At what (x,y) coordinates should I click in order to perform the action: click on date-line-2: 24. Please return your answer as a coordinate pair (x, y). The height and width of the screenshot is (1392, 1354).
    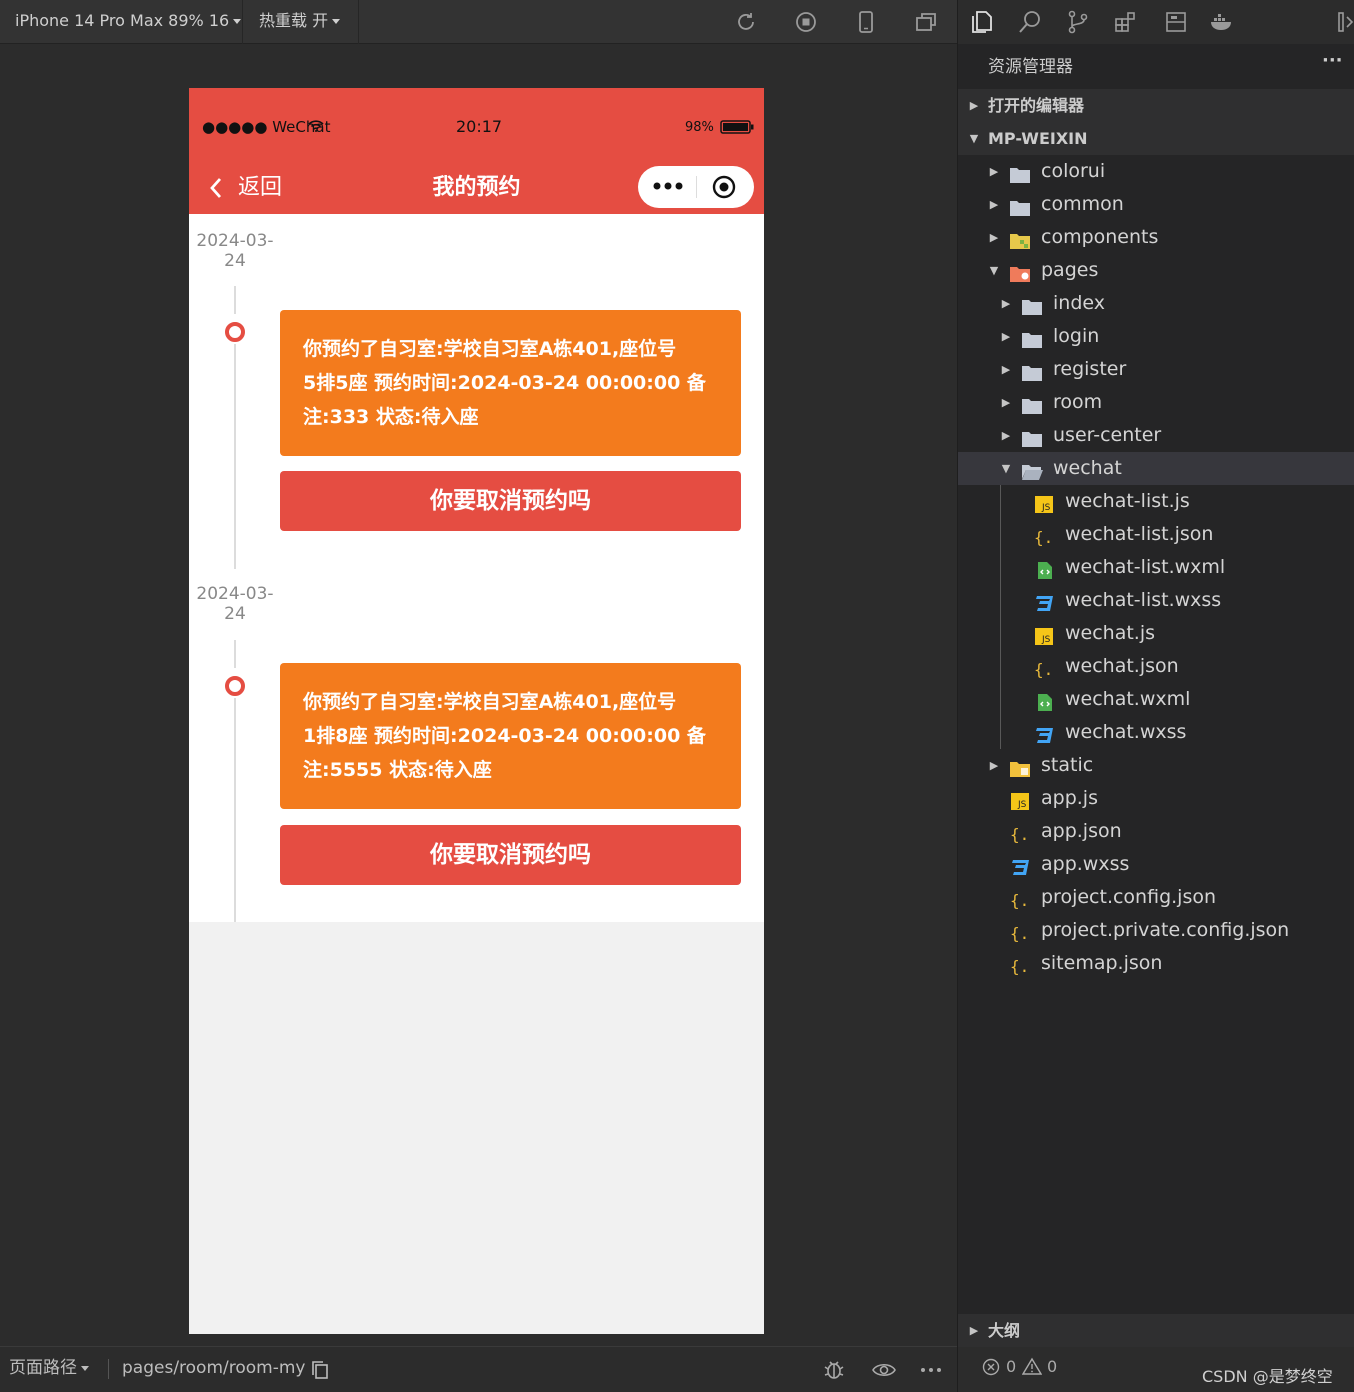
    Looking at the image, I should click on (235, 614).